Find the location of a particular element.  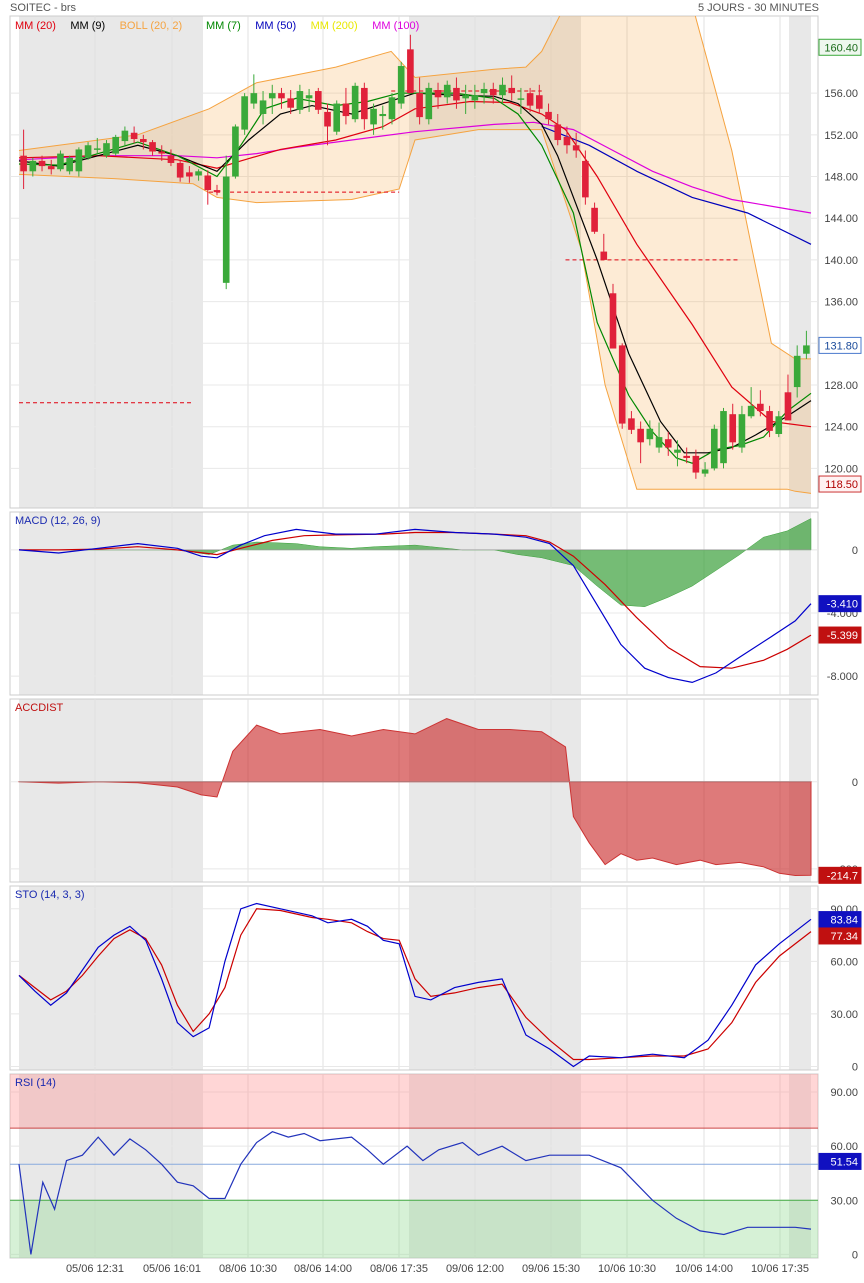

rsi-value-label: 51.54 is located at coordinates (844, 1162).